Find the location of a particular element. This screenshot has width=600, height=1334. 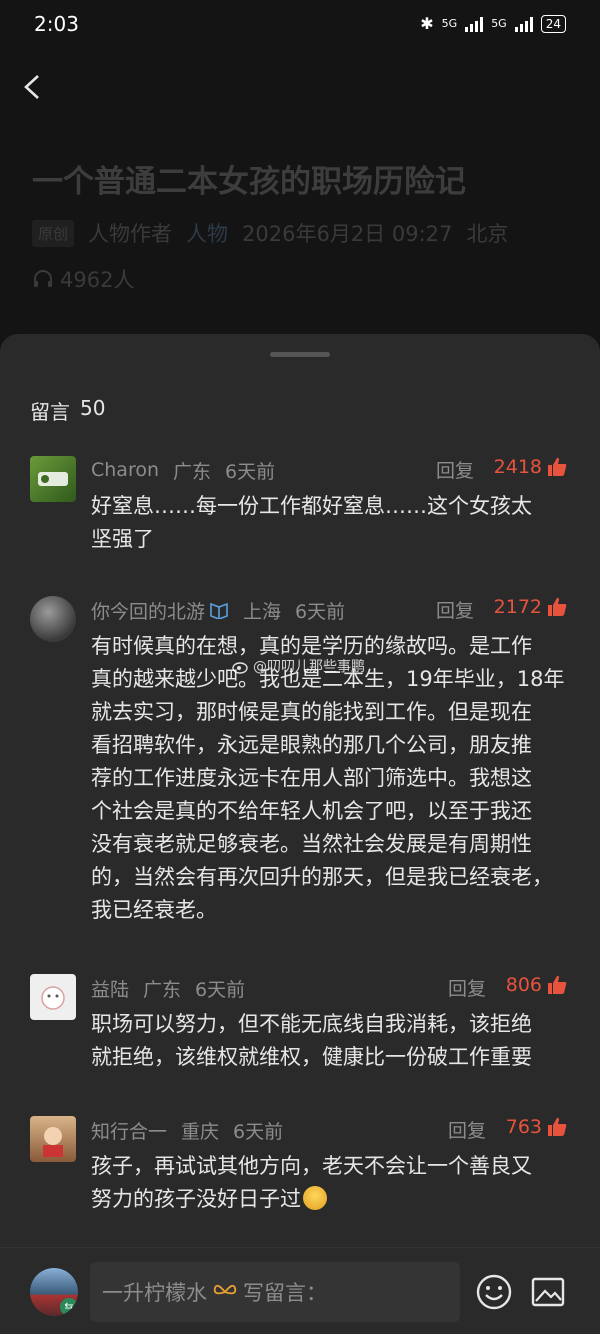

drag-handle is located at coordinates (300, 354).